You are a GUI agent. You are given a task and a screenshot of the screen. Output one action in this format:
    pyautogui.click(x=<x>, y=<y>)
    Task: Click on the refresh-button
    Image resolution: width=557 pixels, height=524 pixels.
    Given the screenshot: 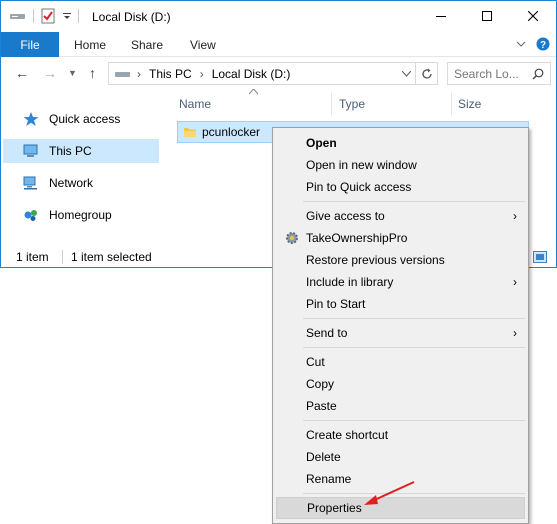 What is the action you would take?
    pyautogui.click(x=427, y=73)
    